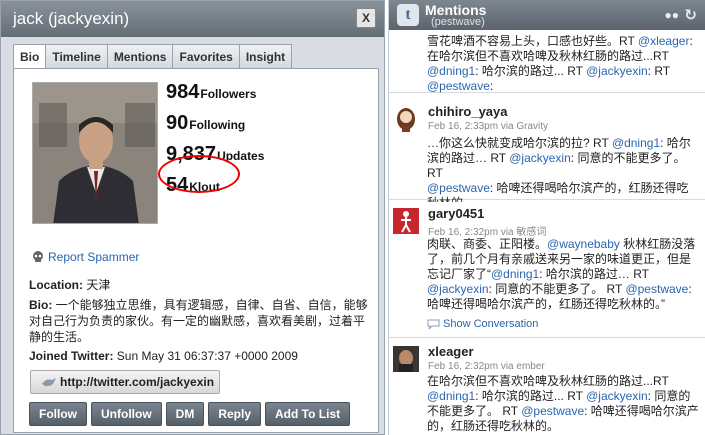 Image resolution: width=705 pixels, height=435 pixels. I want to click on close-icon: X, so click(365, 18).